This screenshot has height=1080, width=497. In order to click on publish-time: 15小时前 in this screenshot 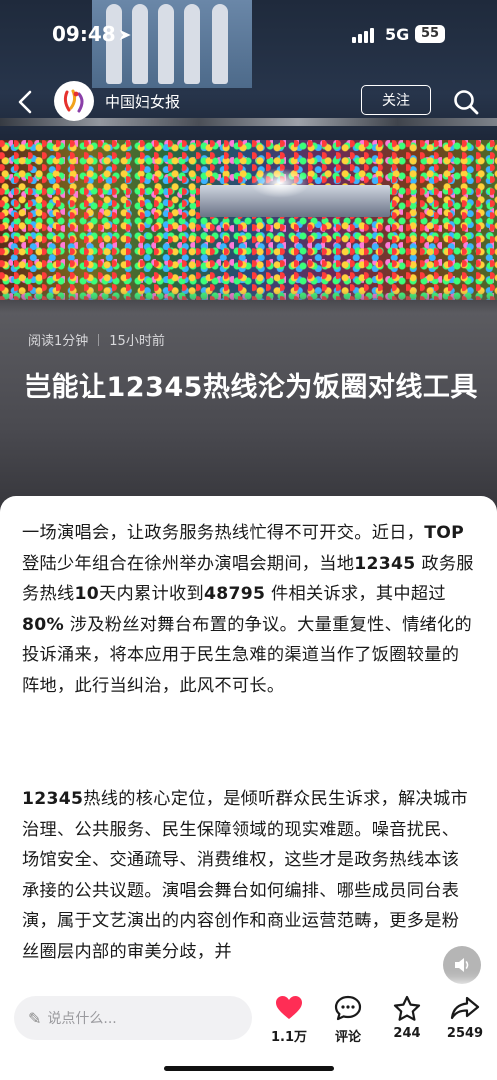, I will do `click(137, 341)`.